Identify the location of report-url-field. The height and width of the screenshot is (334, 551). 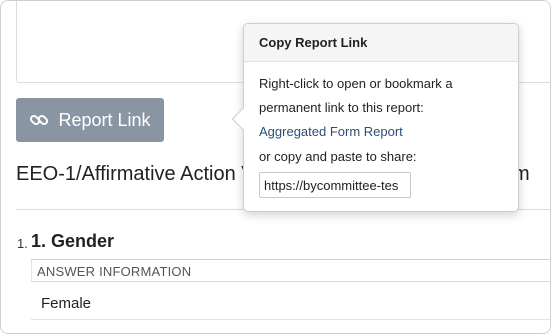
(335, 185).